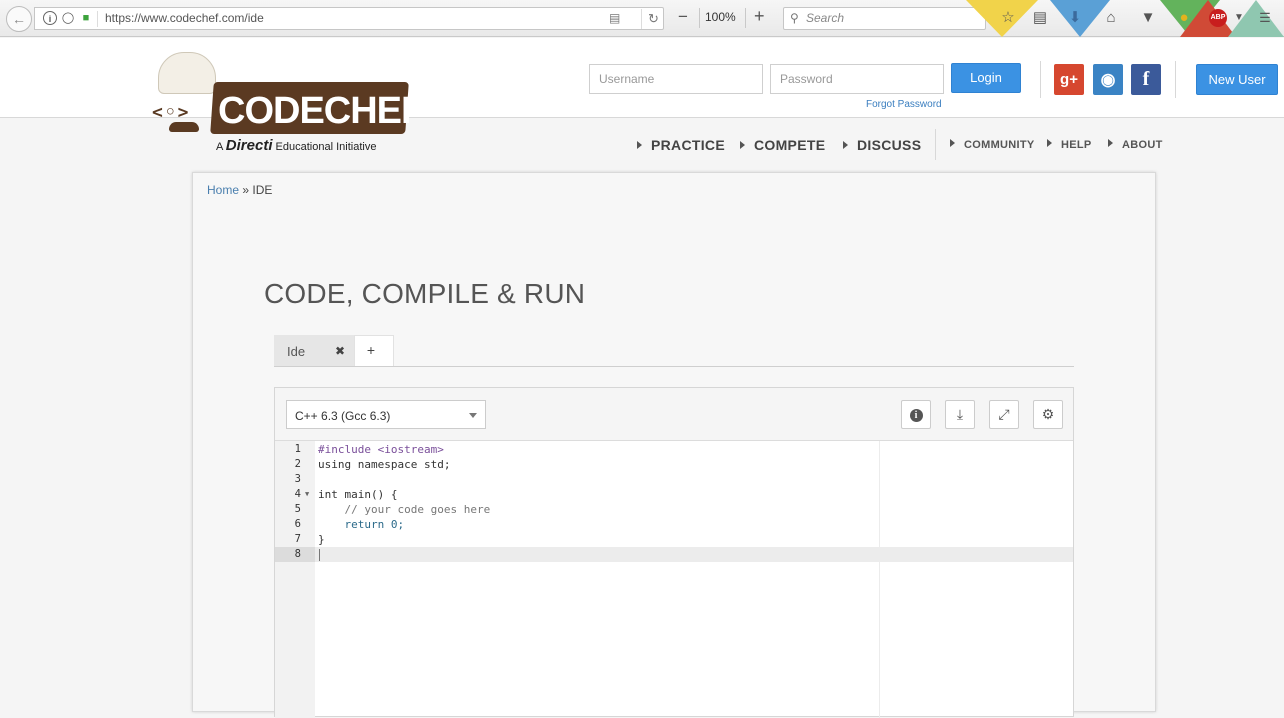 The width and height of the screenshot is (1284, 718). Describe the element at coordinates (674, 479) in the screenshot. I see `code-line: 3` at that location.